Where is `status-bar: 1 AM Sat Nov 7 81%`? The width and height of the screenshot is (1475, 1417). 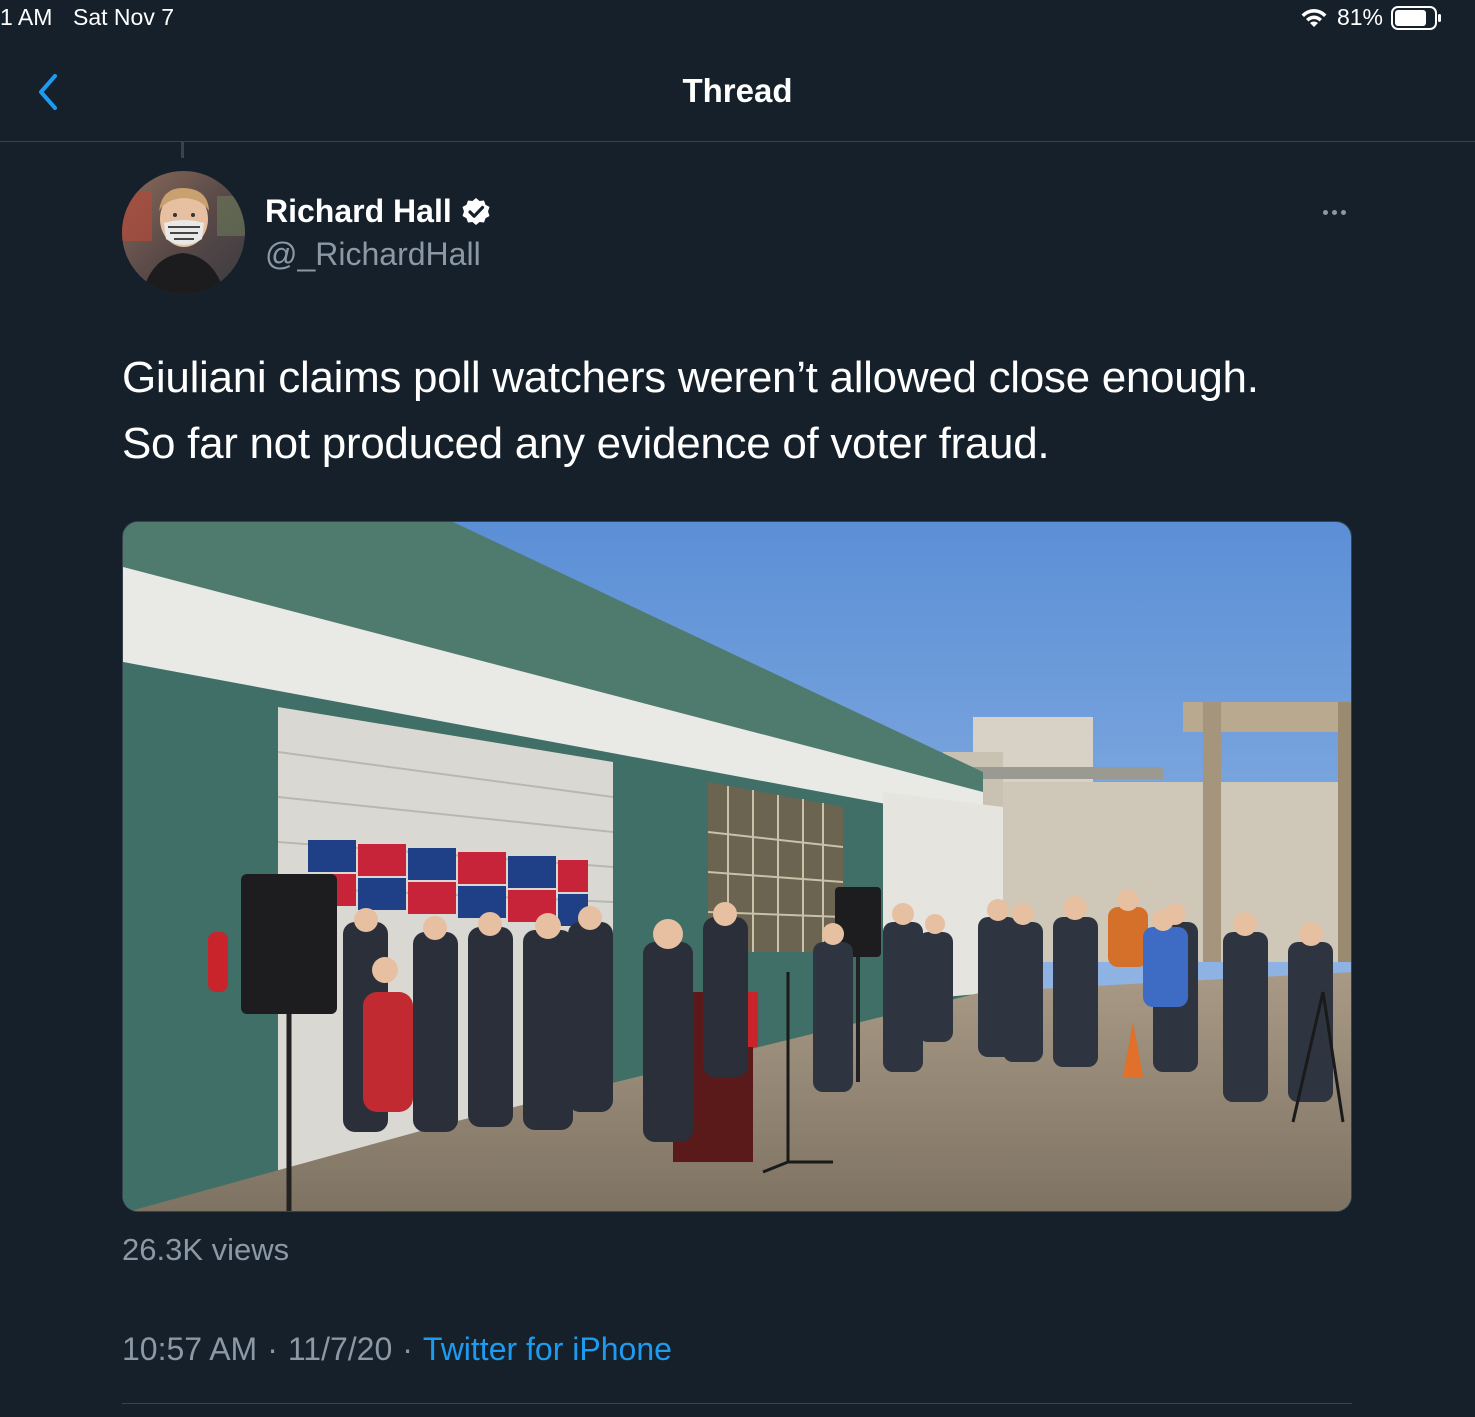 status-bar: 1 AM Sat Nov 7 81% is located at coordinates (737, 18).